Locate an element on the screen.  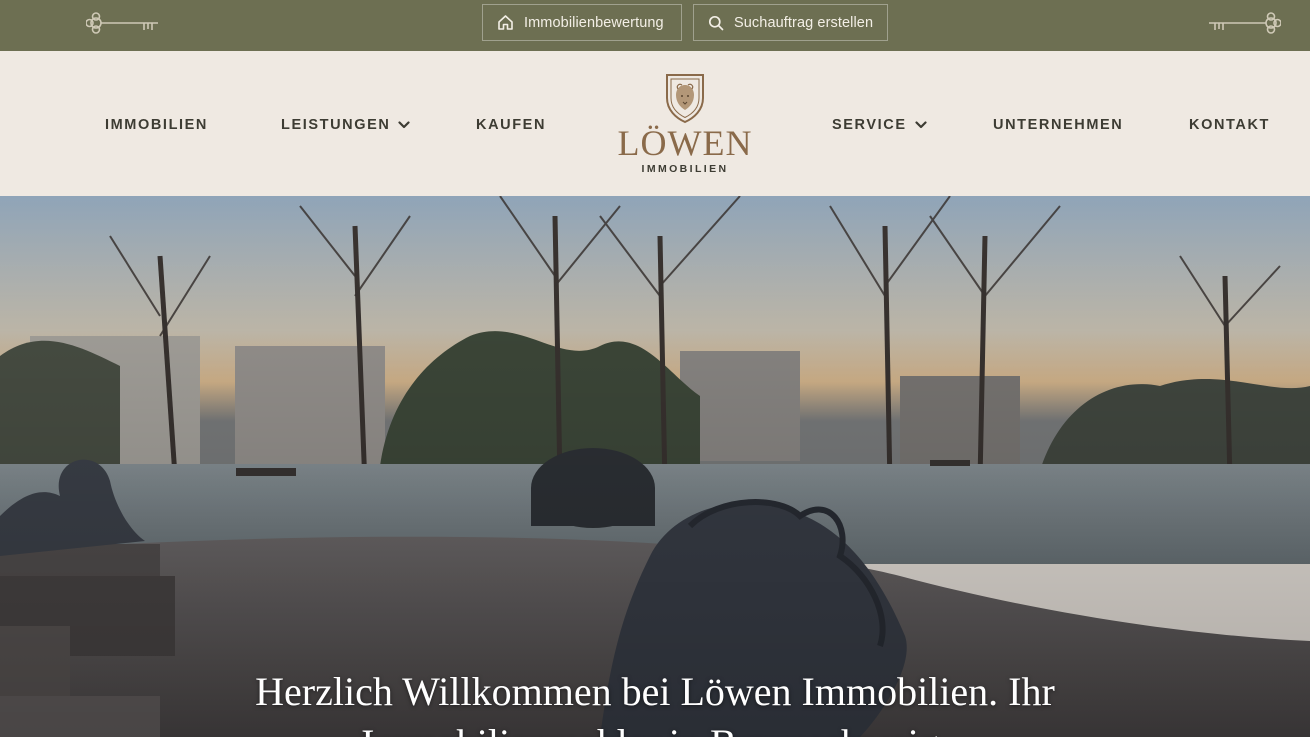
lion-crest-icon is located at coordinates (685, 99).